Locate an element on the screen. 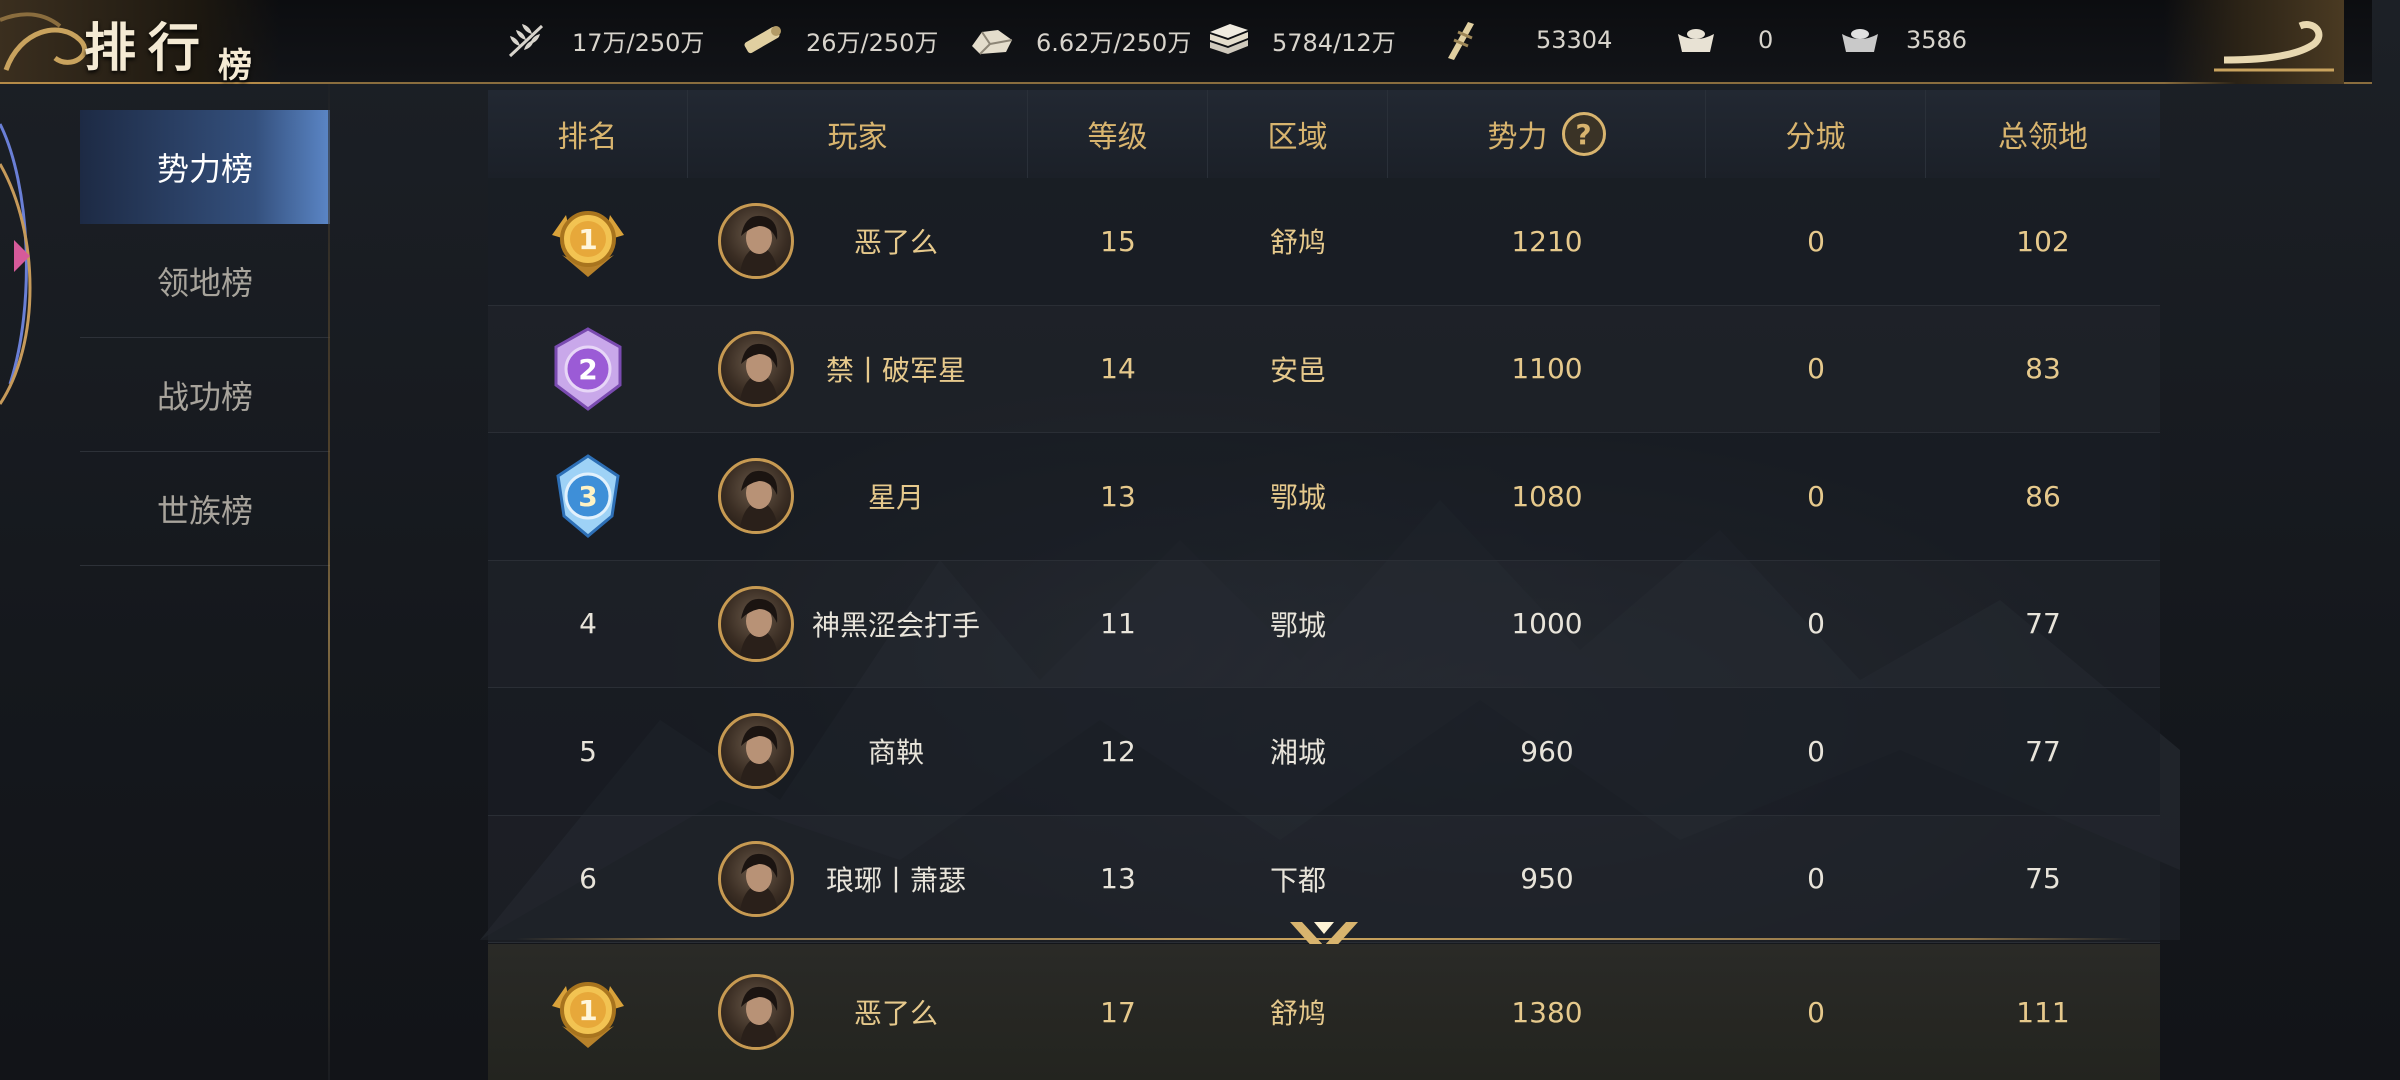  table-header: 排名 玩家 等级 区域 势力 ? 分城 总领地 is located at coordinates (1324, 134).